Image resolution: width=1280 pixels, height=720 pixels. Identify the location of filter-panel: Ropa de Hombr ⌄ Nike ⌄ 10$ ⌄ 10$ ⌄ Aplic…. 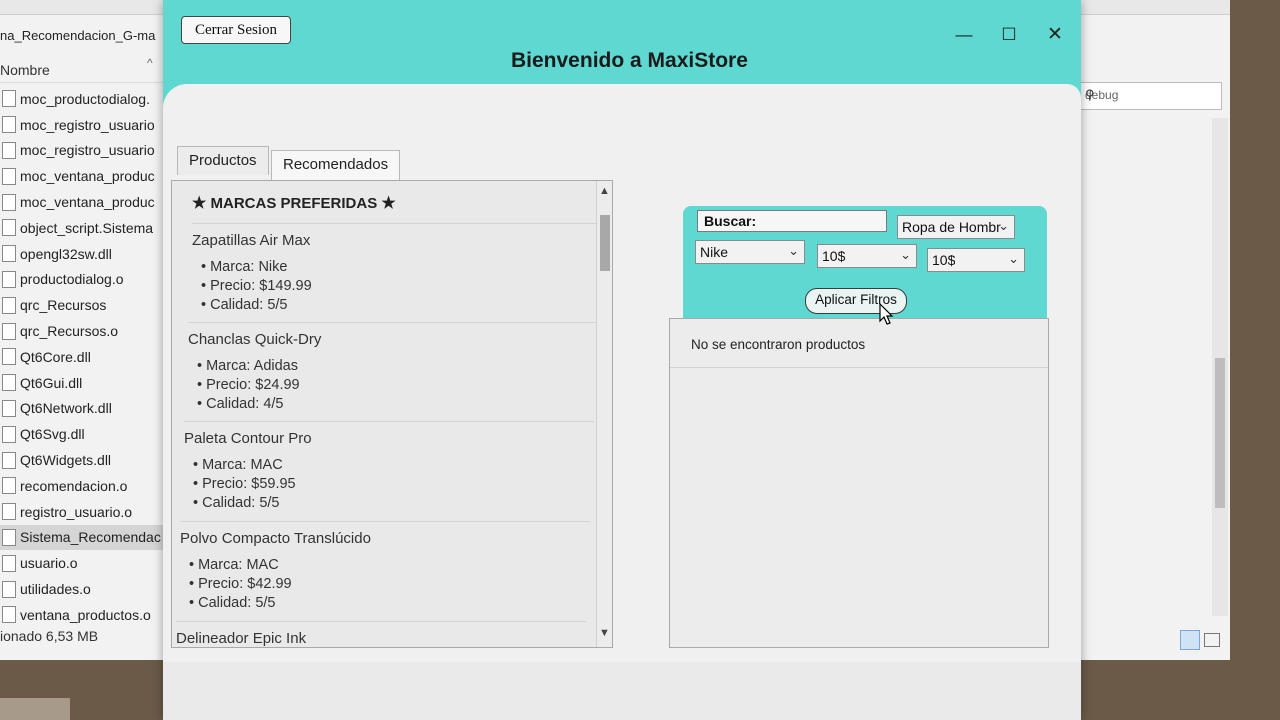
(865, 269).